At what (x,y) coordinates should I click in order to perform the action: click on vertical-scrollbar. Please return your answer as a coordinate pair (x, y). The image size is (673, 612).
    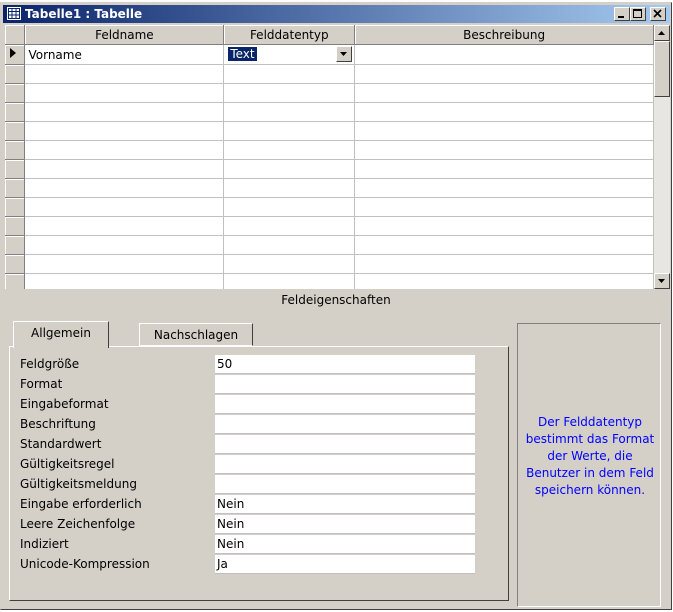
    Looking at the image, I should click on (662, 157).